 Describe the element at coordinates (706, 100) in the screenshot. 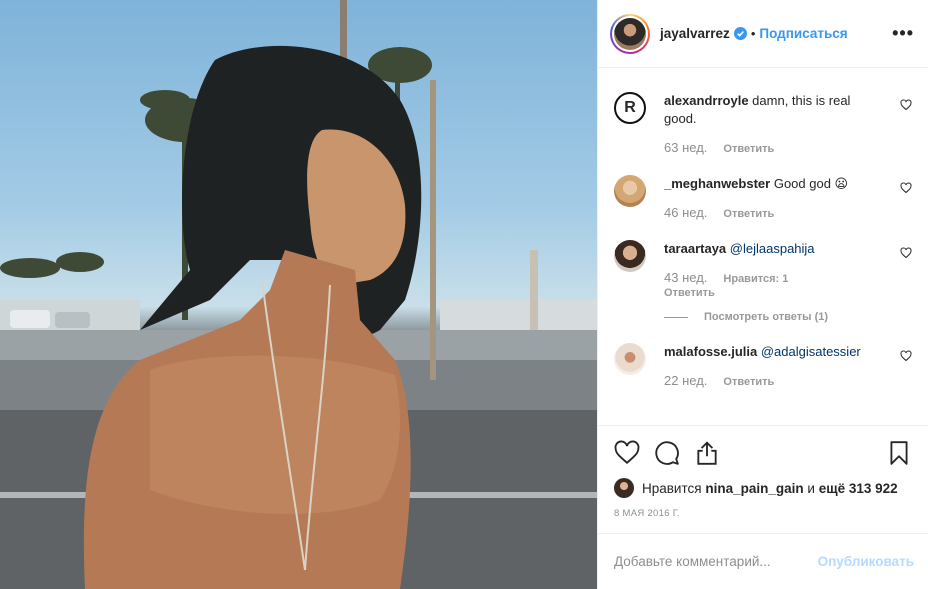

I see `comment-username: alexandrroyle` at that location.